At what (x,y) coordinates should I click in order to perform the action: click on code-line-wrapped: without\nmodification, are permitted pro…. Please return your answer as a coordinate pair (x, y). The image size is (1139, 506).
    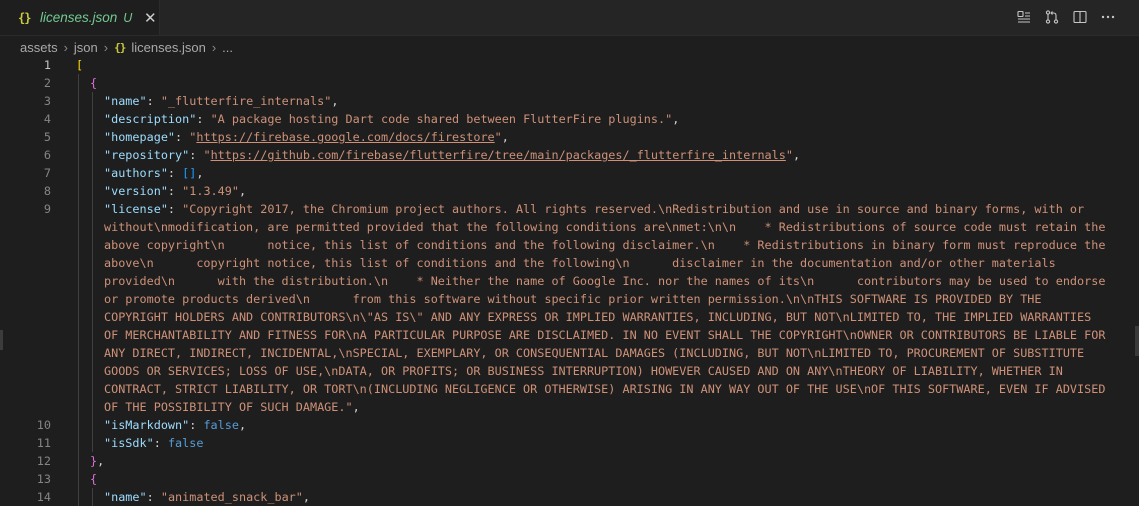
    Looking at the image, I should click on (605, 227).